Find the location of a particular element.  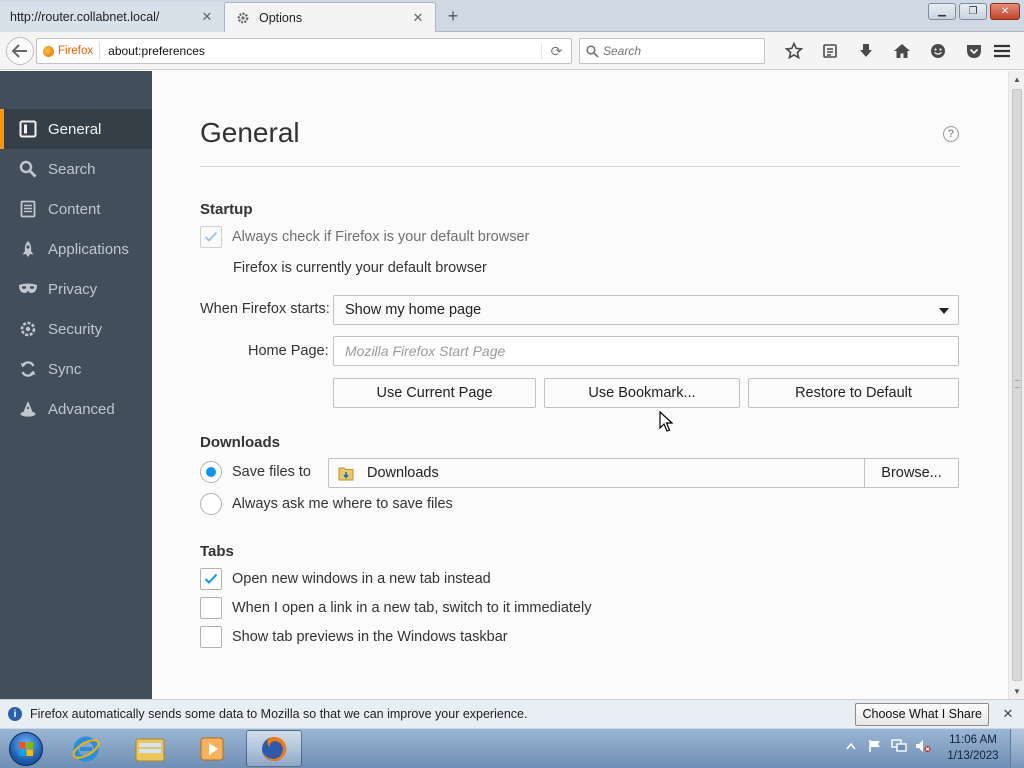

startup-heading: Startup is located at coordinates (226, 209).